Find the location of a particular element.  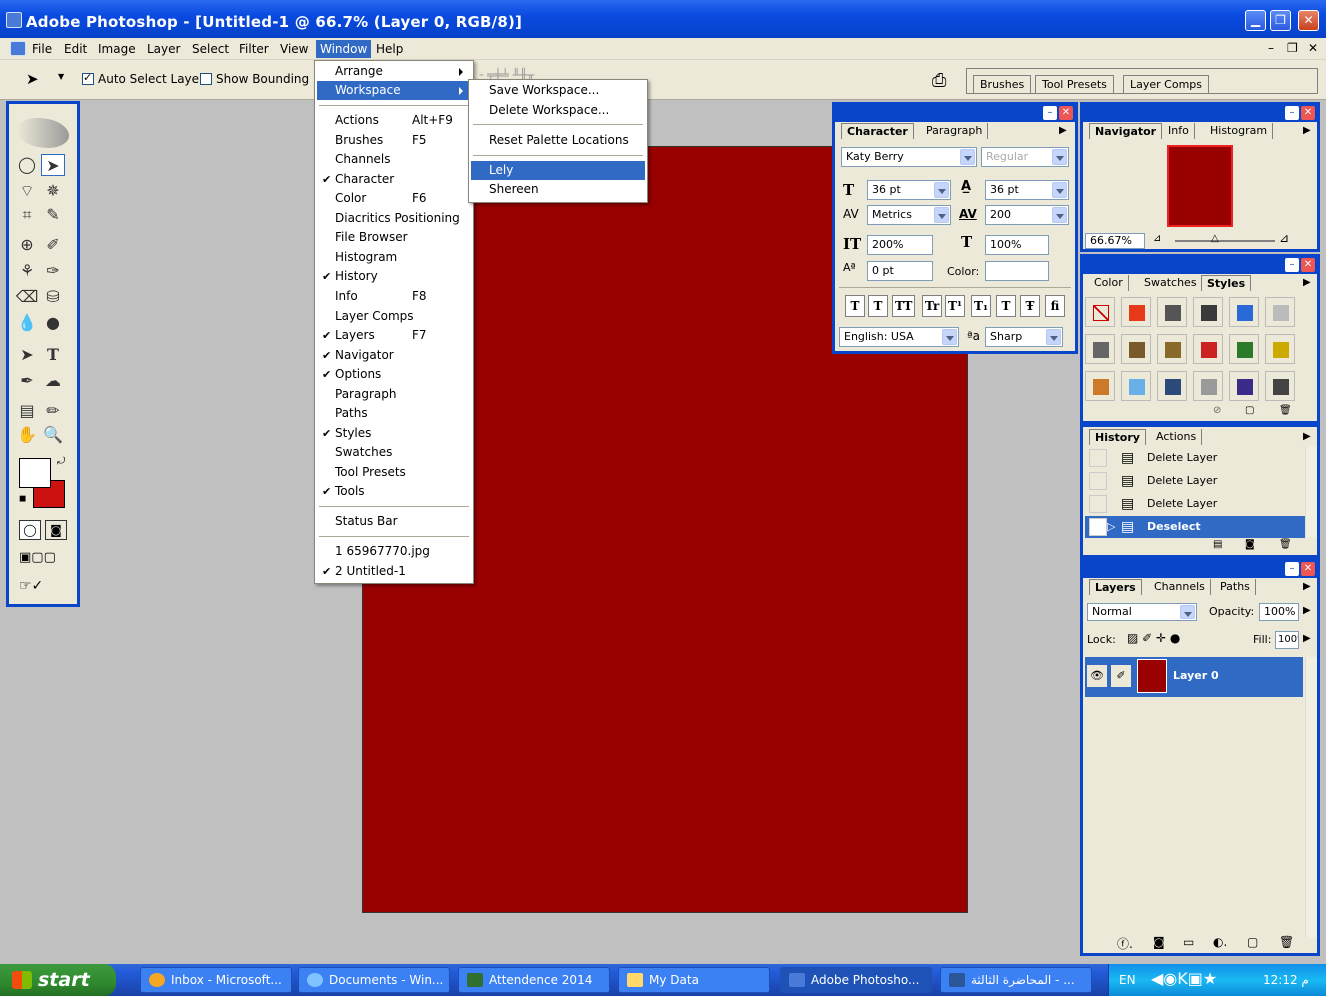

blur-tool-icon: 💧 is located at coordinates (27, 323).